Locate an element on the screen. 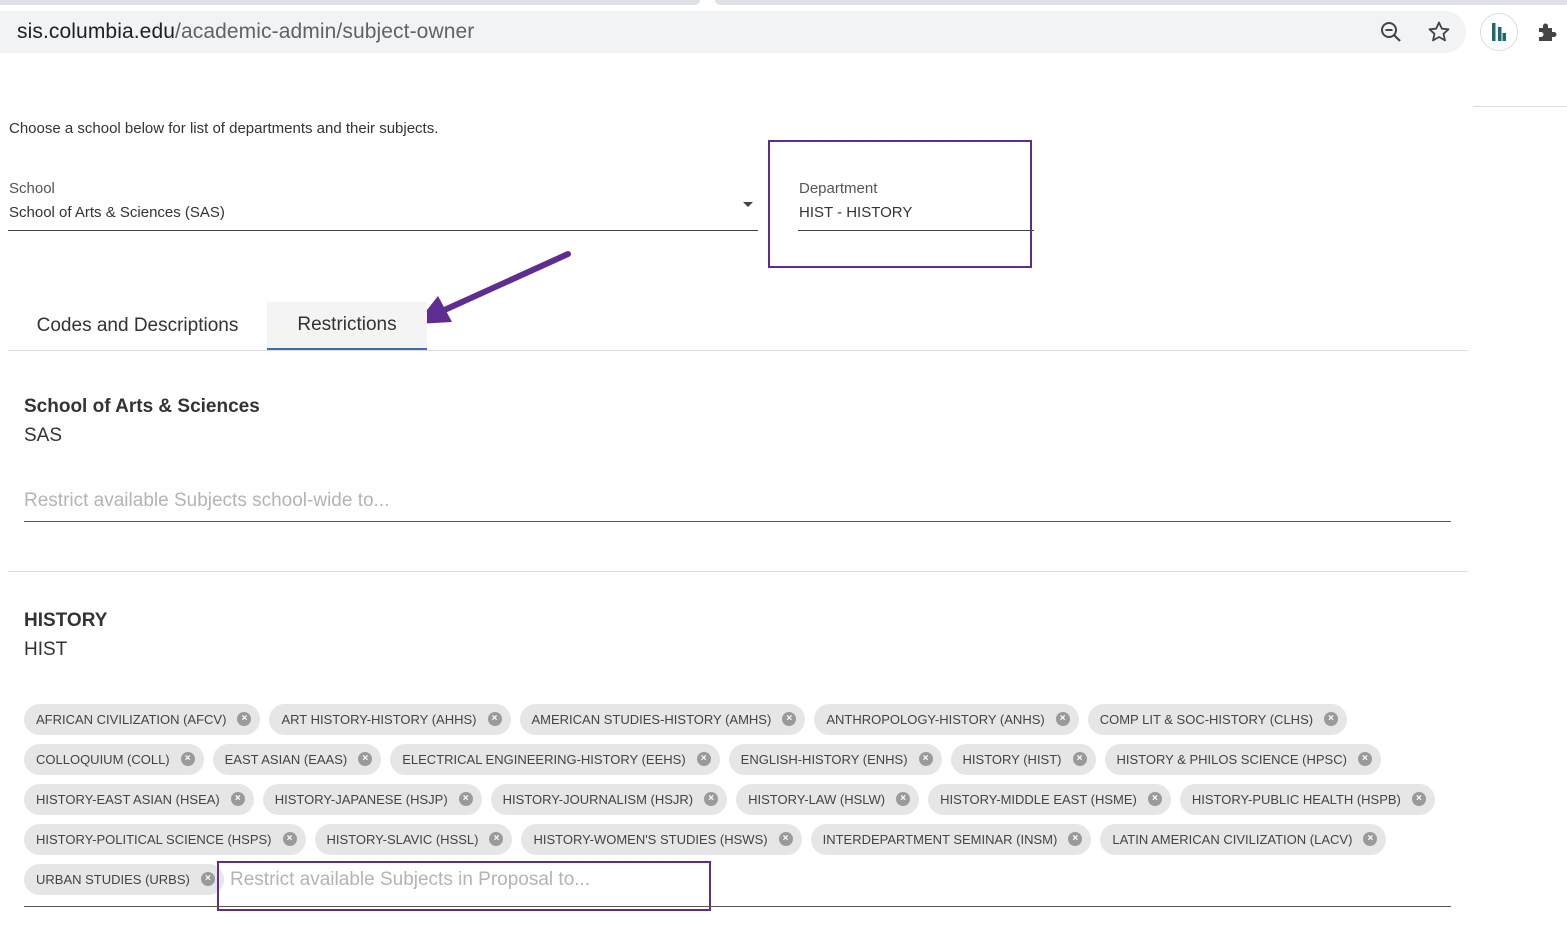 The width and height of the screenshot is (1567, 929). subject-chip-label: ART HISTORY-HISTORY (AHHS) is located at coordinates (379, 719).